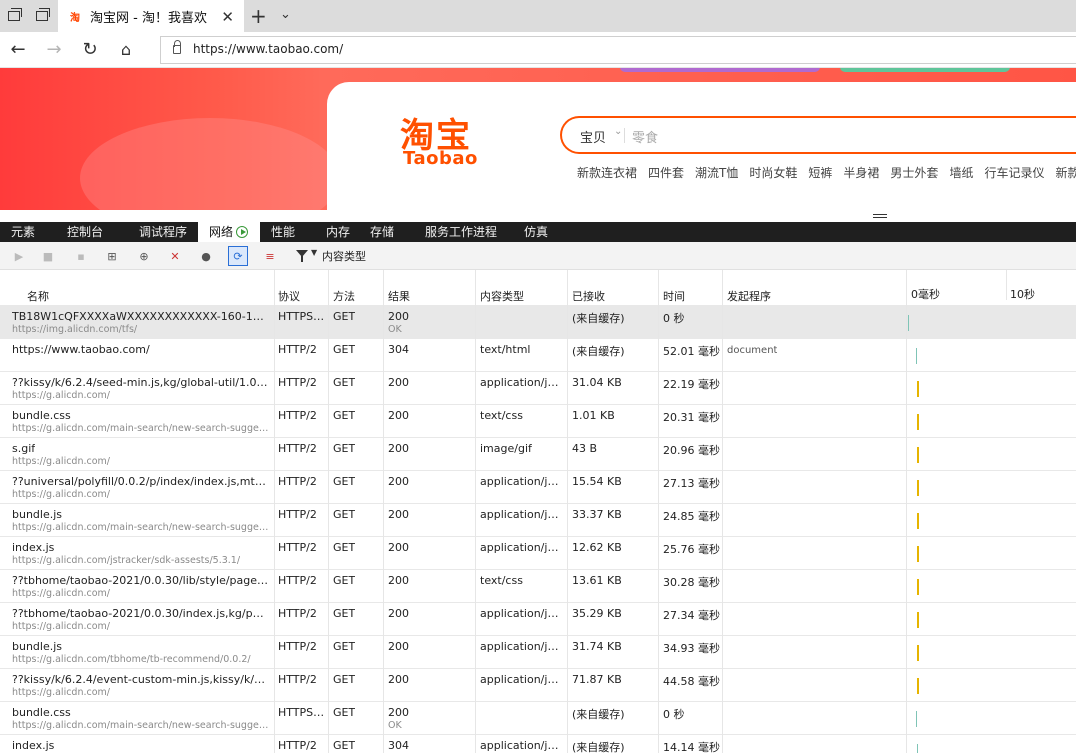  Describe the element at coordinates (674, 296) in the screenshot. I see `col-time: 时间` at that location.